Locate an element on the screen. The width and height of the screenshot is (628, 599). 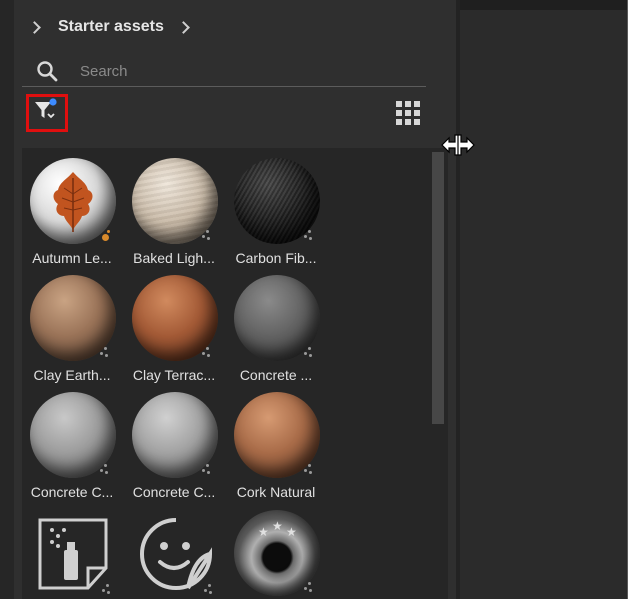
search-bar is located at coordinates (224, 72).